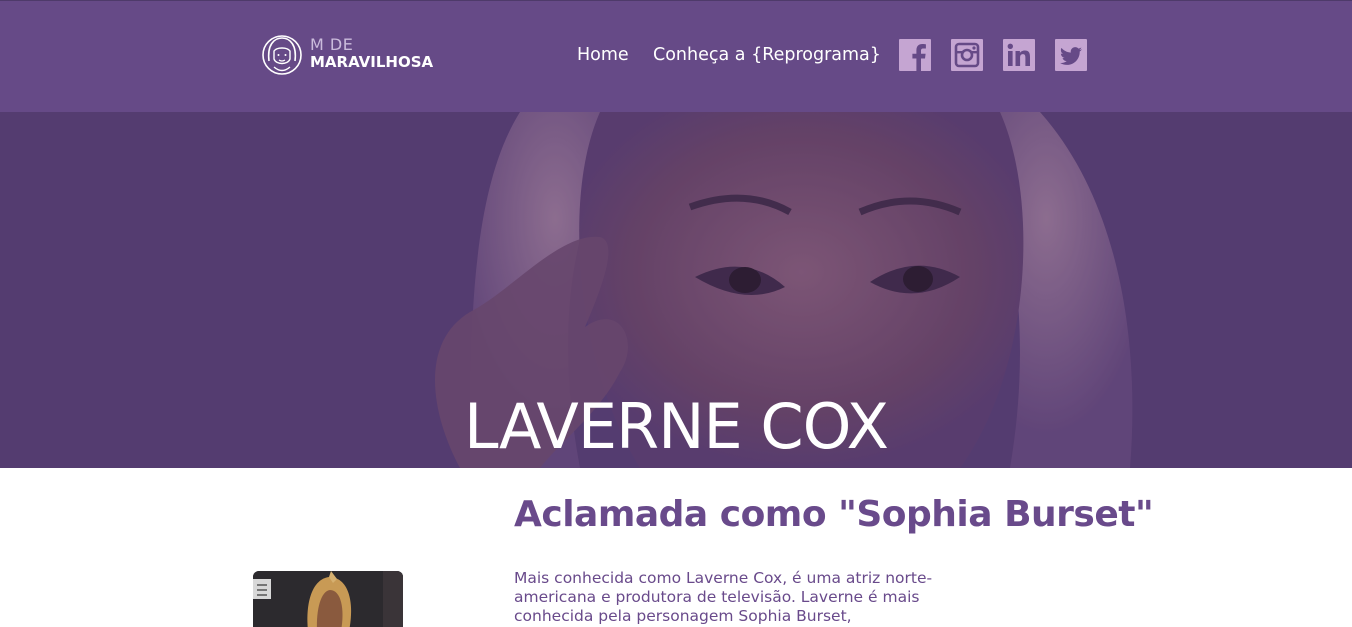 The height and width of the screenshot is (627, 1352). I want to click on nav-reprograma-link: Conheça a {Reprograma}, so click(767, 55).